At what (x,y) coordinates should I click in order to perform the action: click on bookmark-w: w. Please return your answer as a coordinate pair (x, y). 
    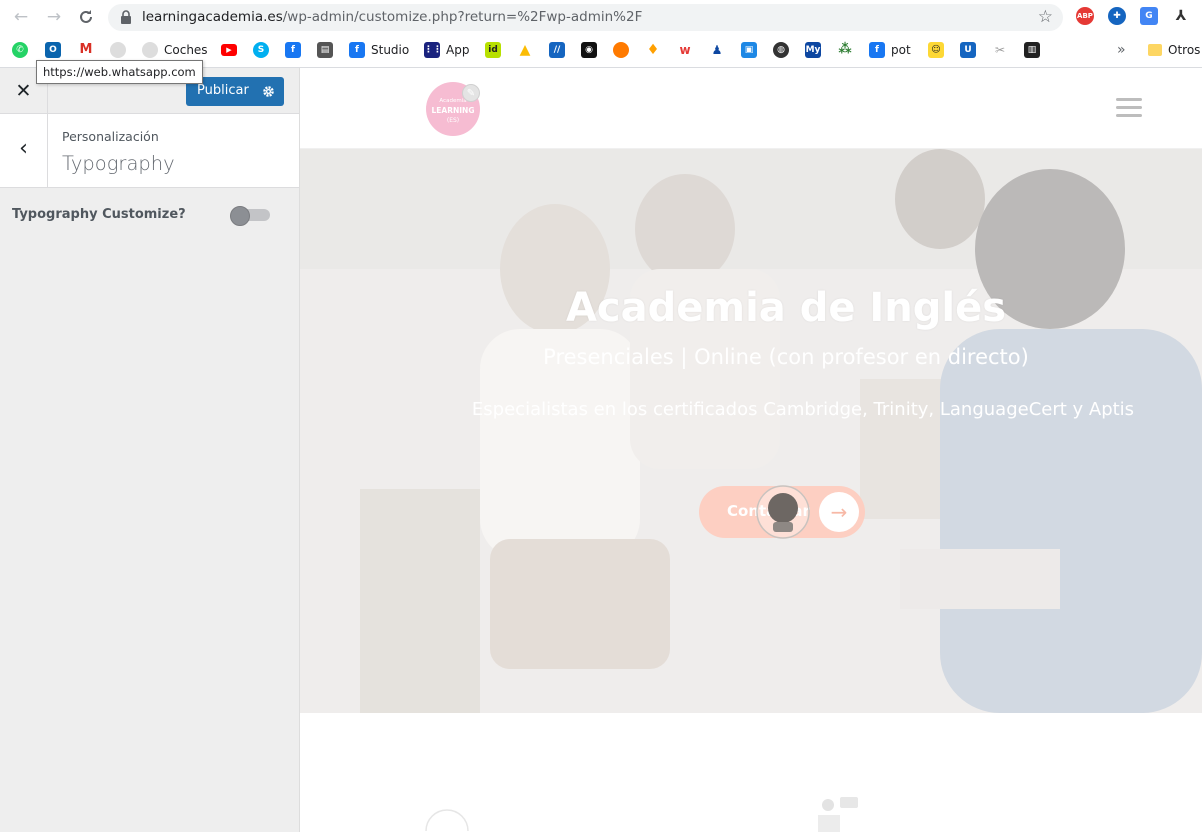
    Looking at the image, I should click on (685, 50).